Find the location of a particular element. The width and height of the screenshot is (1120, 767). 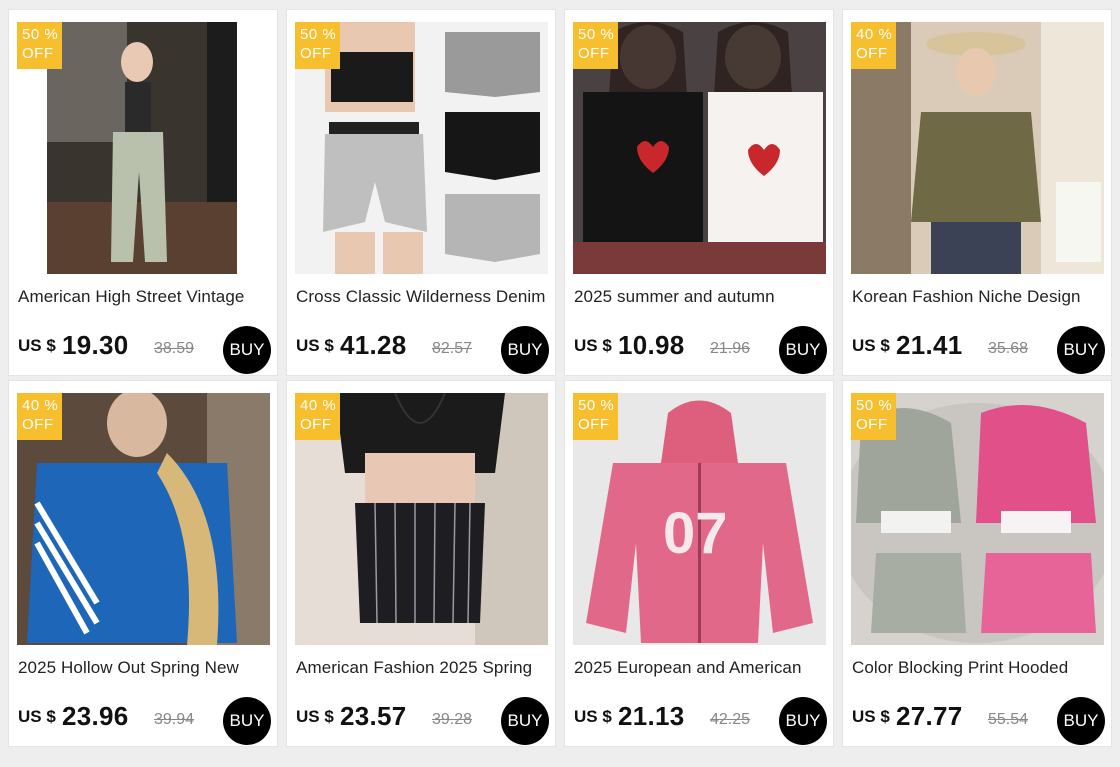

price-row: US $ 21.13 42.25 BUY is located at coordinates (701, 721).